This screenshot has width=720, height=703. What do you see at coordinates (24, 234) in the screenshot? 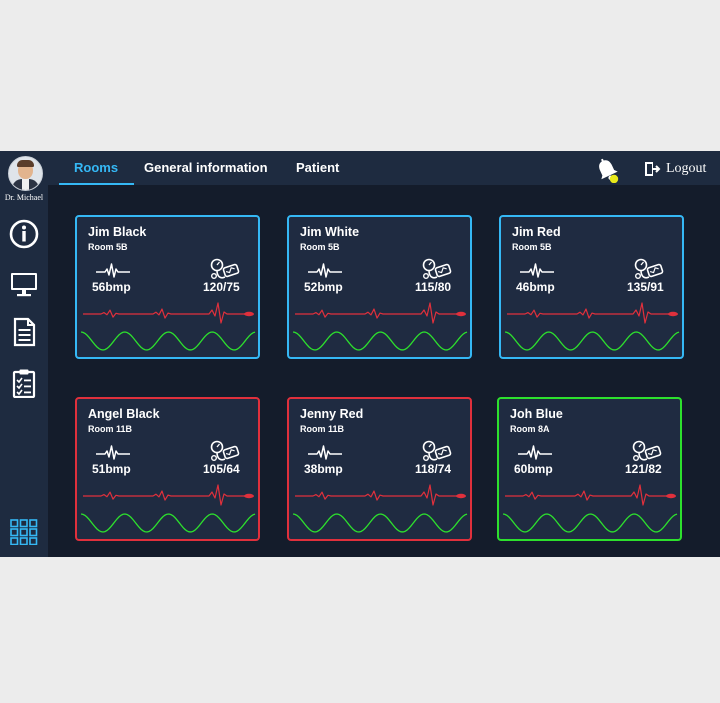
I see `info-icon` at bounding box center [24, 234].